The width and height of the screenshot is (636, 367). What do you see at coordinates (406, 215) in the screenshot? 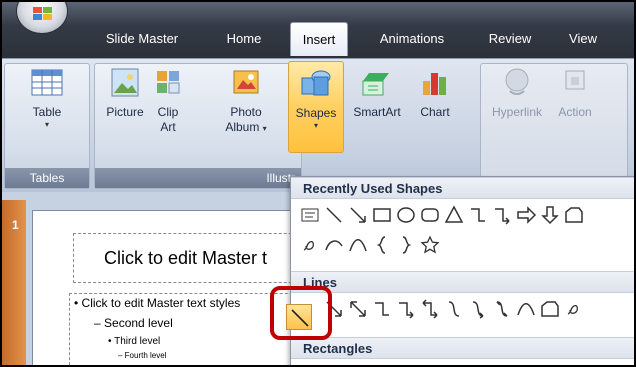
I see `oval-shape-icon` at bounding box center [406, 215].